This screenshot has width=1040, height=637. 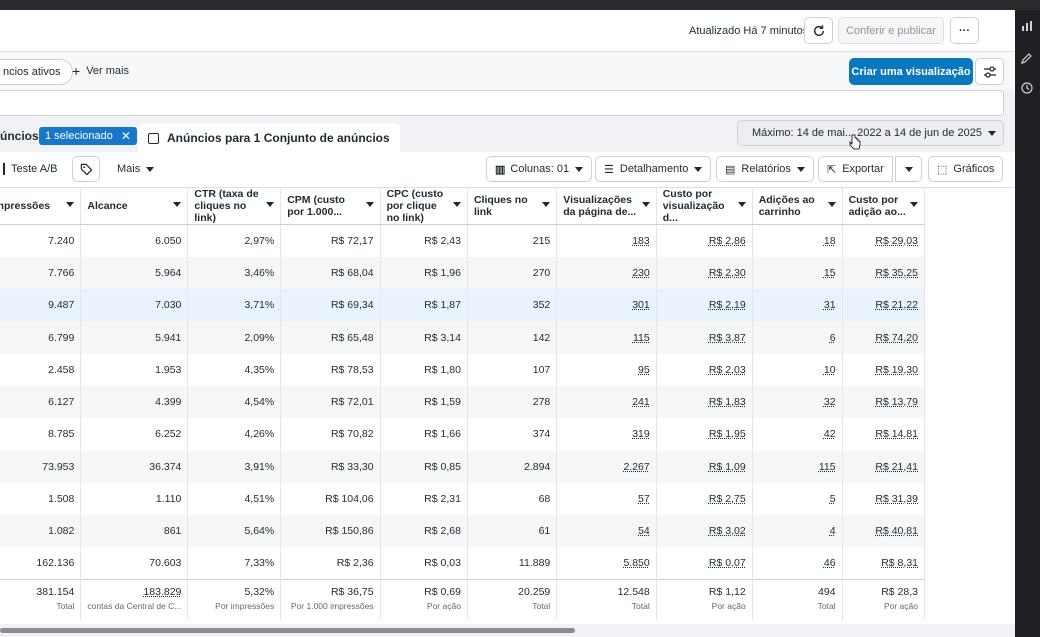 I want to click on see-more-button: + Ver mais, so click(x=100, y=71).